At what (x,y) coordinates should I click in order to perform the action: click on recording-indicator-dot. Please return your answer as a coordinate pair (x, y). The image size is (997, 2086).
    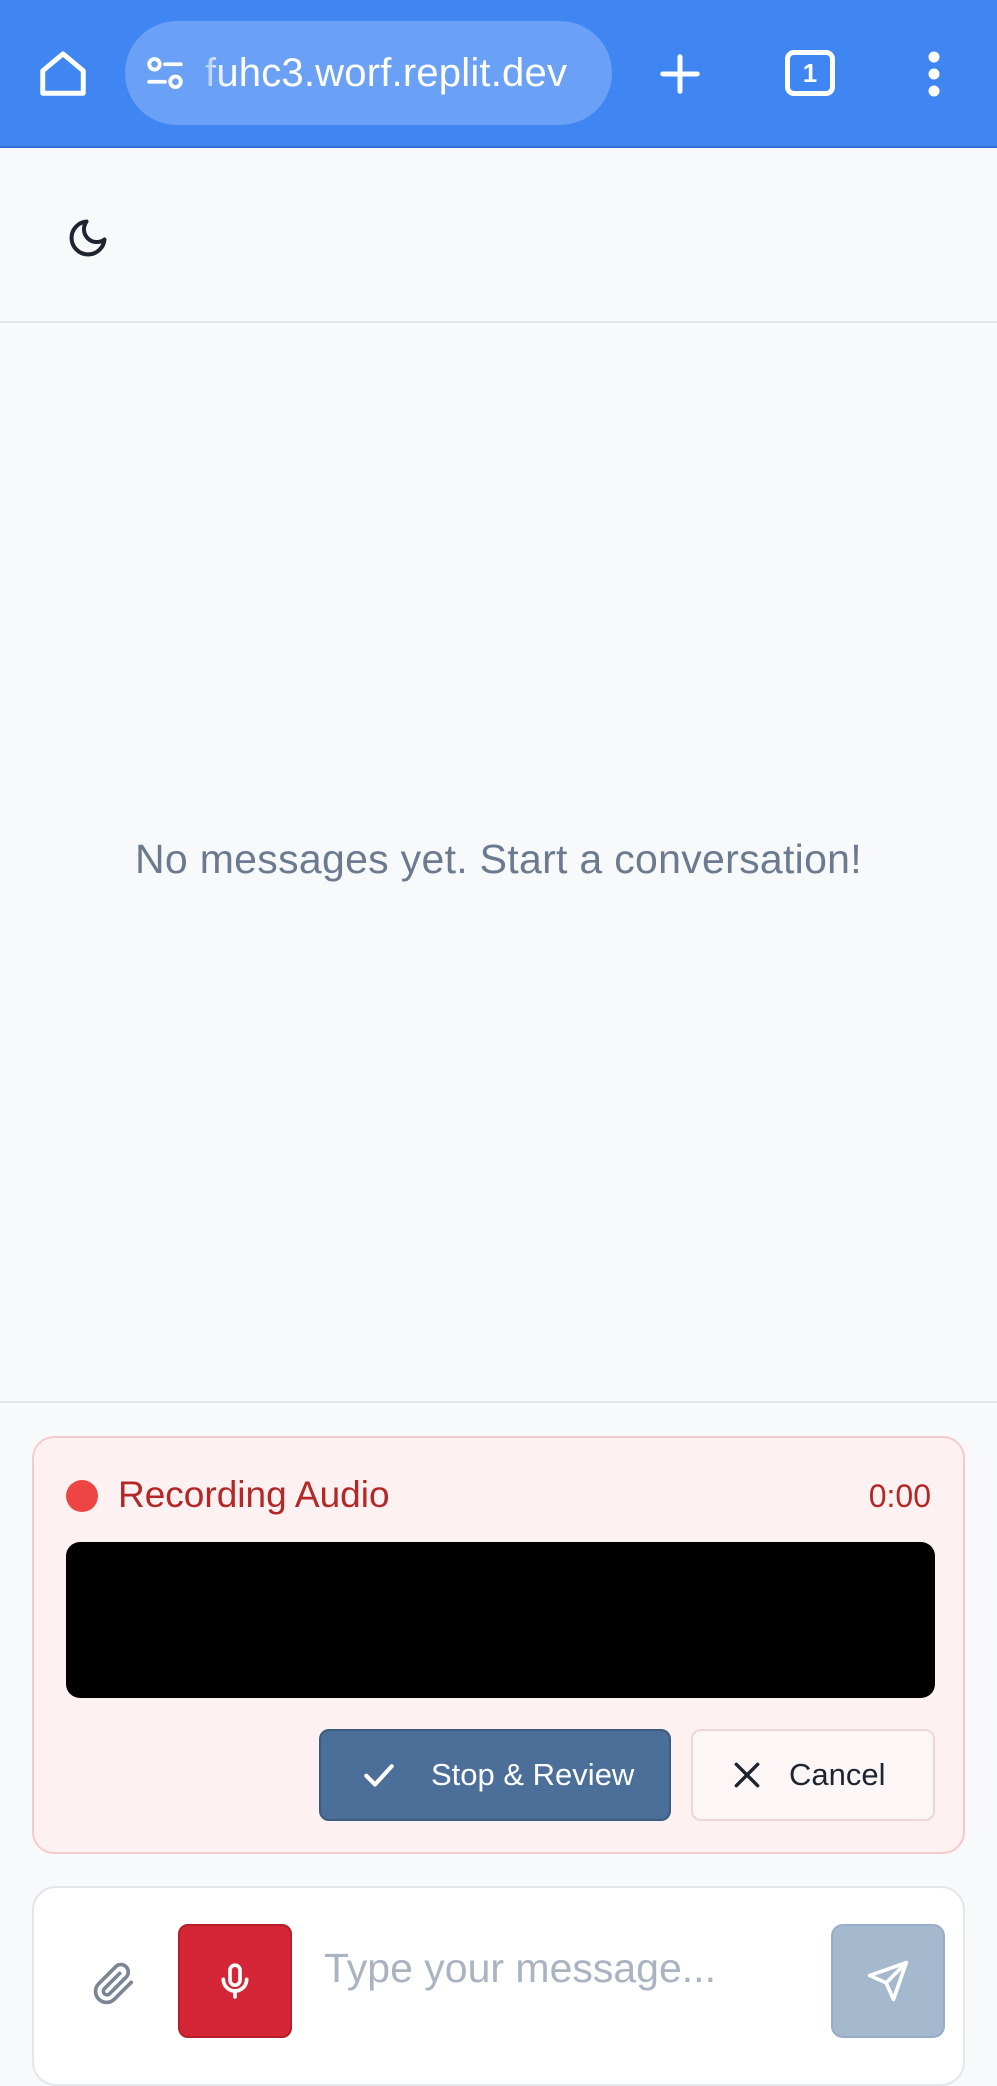
    Looking at the image, I should click on (82, 1496).